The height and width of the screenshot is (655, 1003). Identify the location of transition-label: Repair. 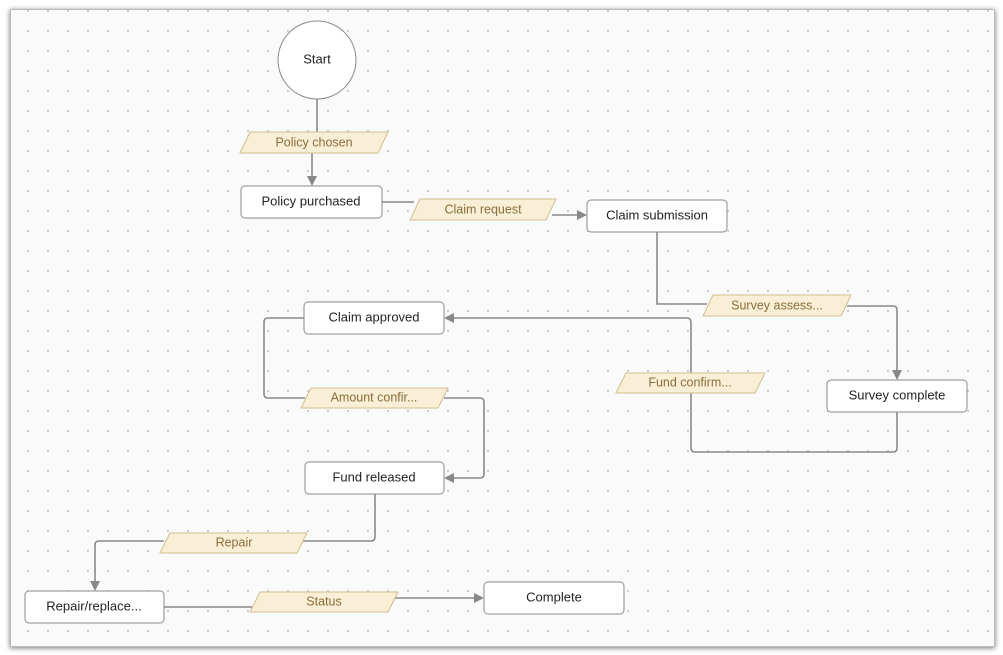
(234, 542).